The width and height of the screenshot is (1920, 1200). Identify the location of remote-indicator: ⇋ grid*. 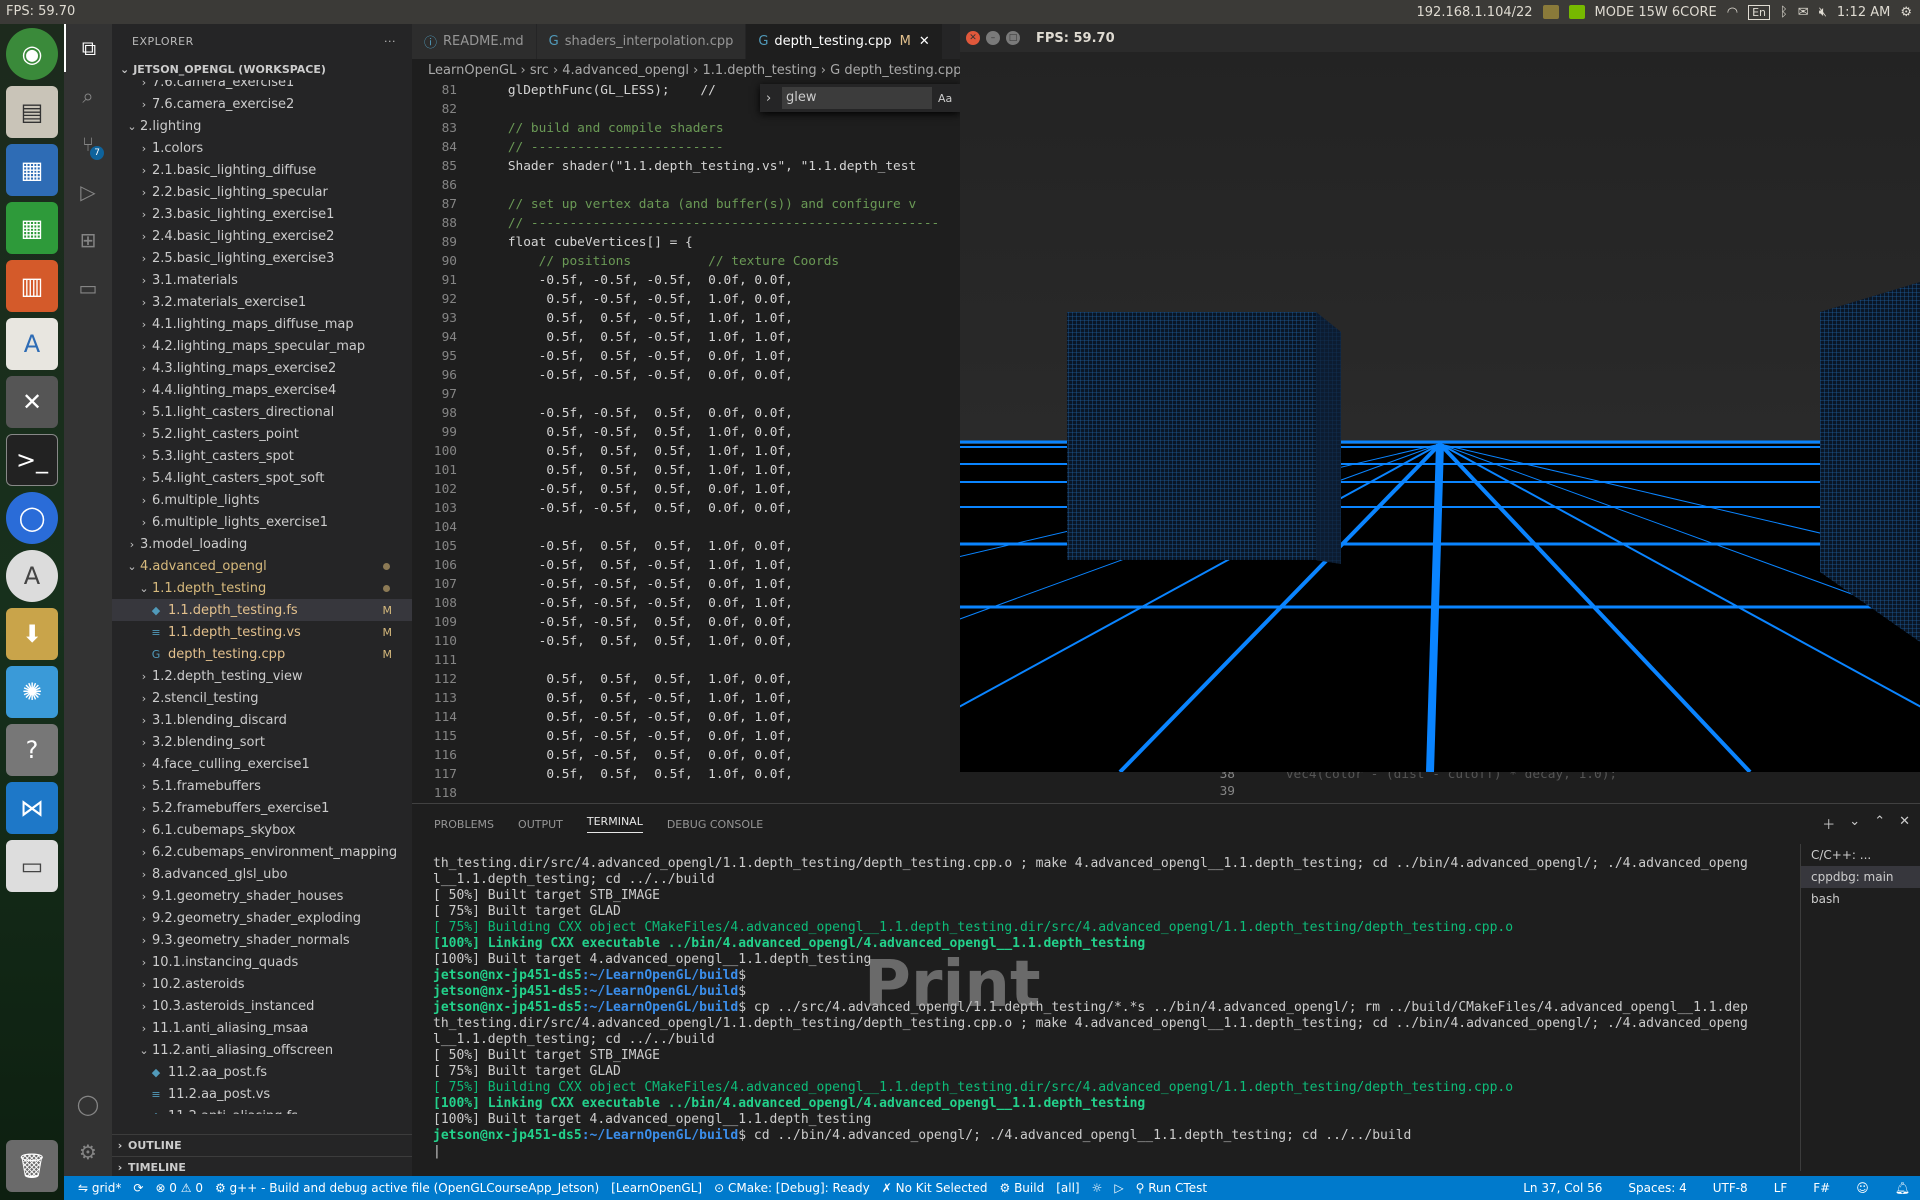
(99, 1188).